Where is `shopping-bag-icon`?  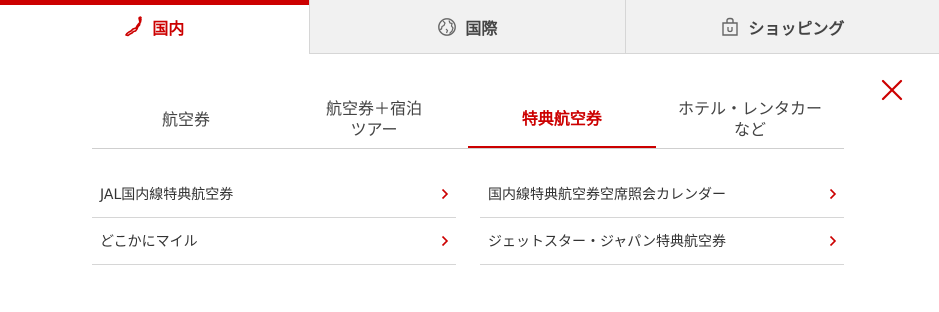
shopping-bag-icon is located at coordinates (730, 27).